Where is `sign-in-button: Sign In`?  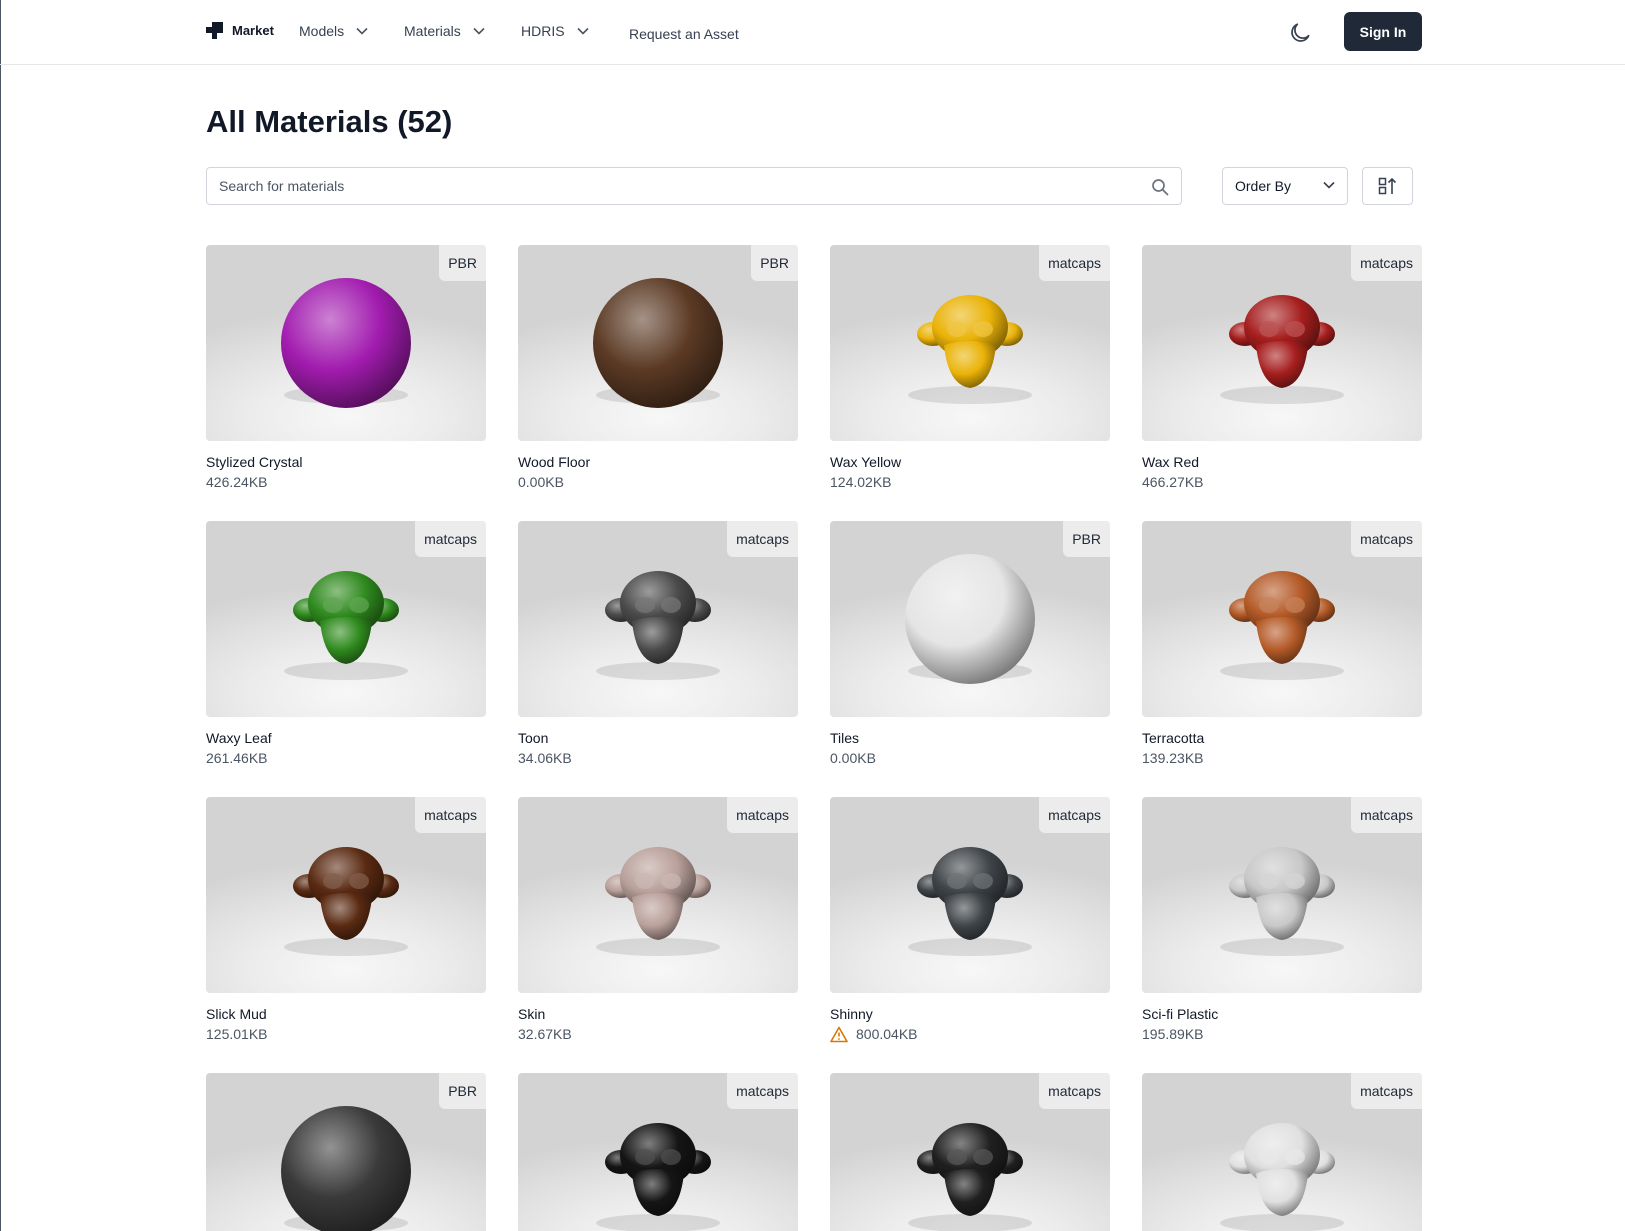 sign-in-button: Sign In is located at coordinates (1383, 31).